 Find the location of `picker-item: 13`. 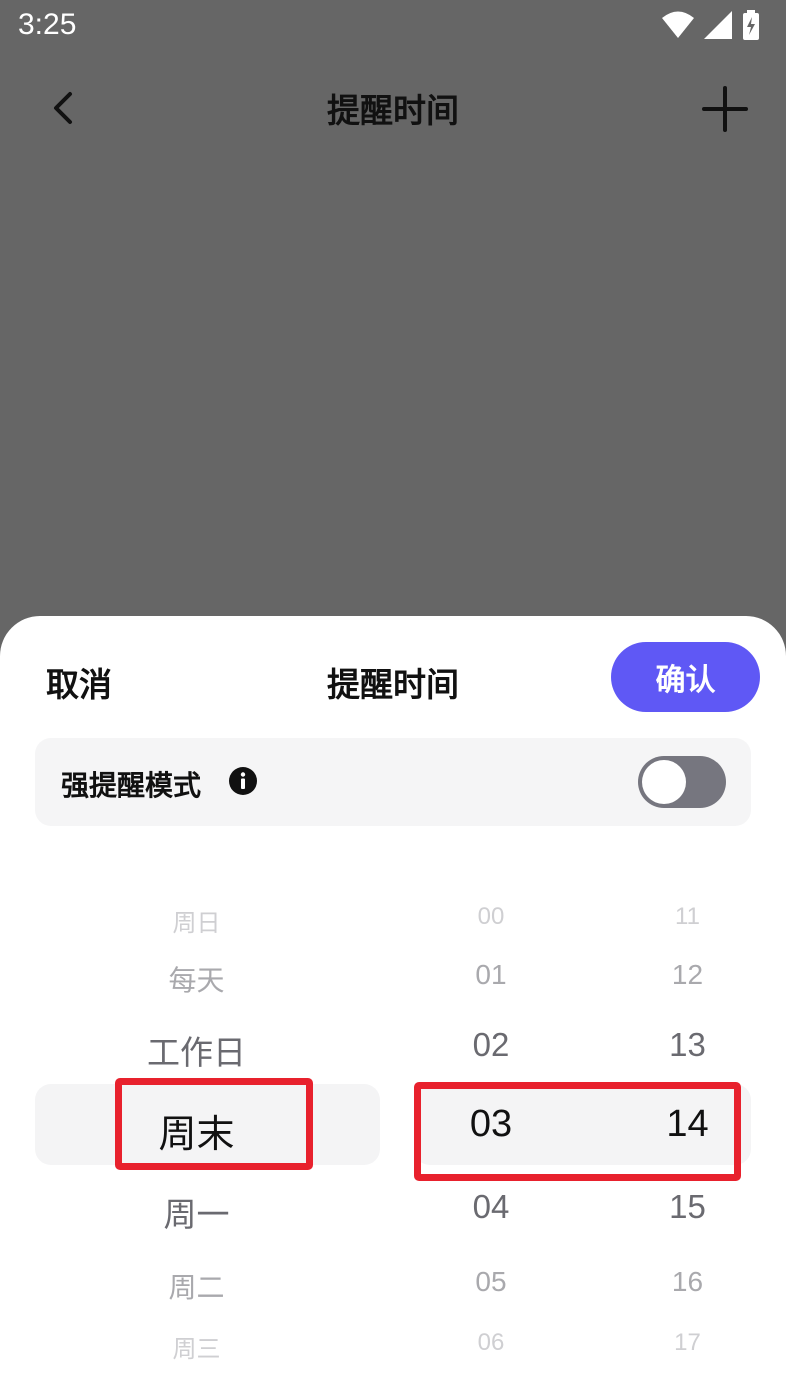

picker-item: 13 is located at coordinates (687, 1045).